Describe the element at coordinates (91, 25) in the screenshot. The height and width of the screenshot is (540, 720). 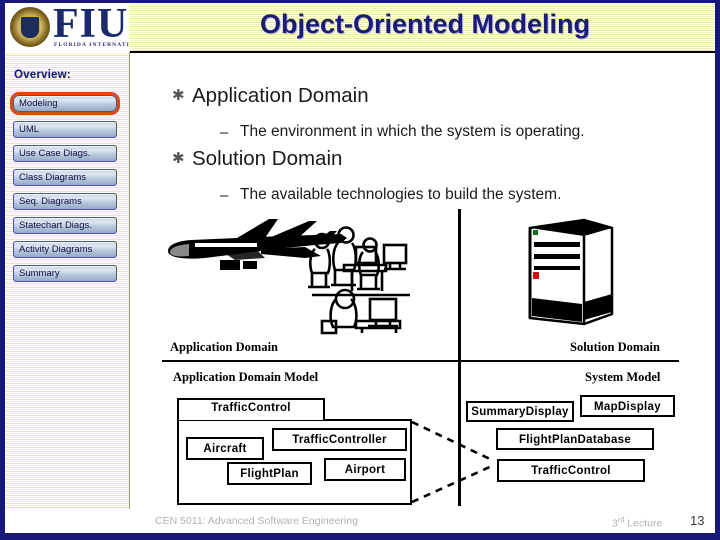
I see `fiu-wordmark: FIU` at that location.